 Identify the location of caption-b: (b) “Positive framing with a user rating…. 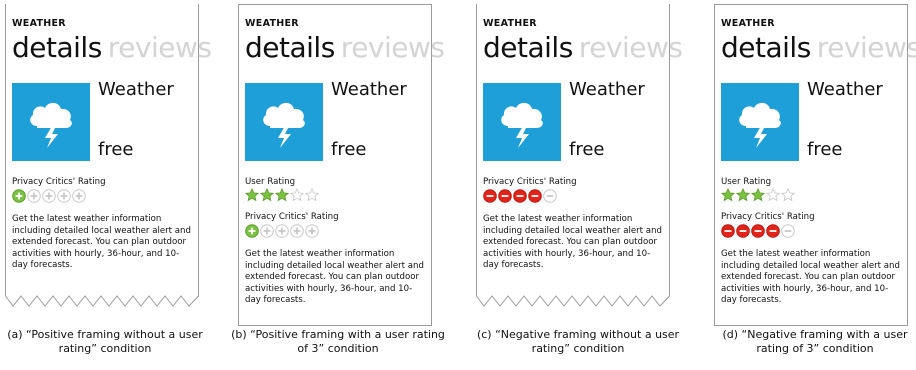
(338, 341).